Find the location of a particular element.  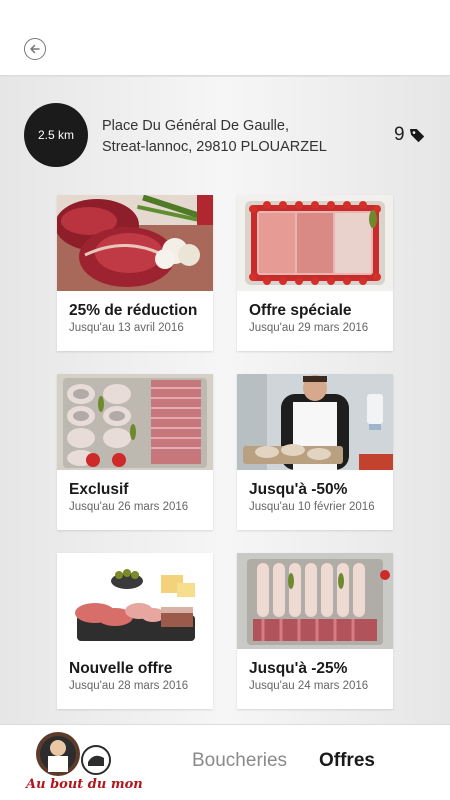

offer-card: Jusqu'à -25% Jusqu'au 24 mars 2016 is located at coordinates (315, 631).